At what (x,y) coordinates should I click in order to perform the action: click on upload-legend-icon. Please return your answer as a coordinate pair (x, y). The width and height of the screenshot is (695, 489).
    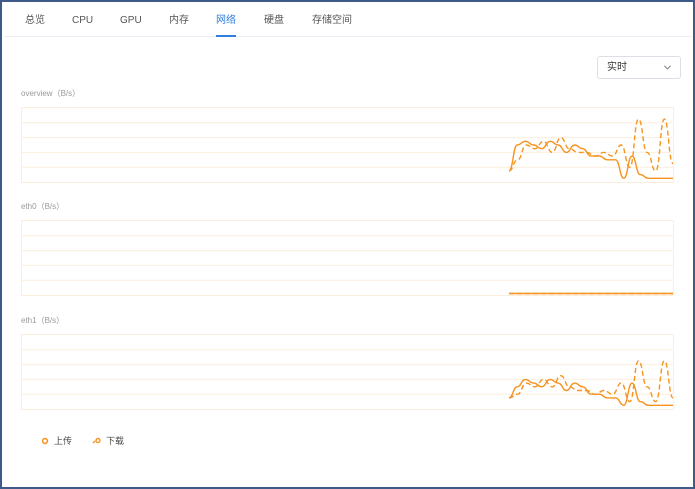
    Looking at the image, I should click on (45, 440).